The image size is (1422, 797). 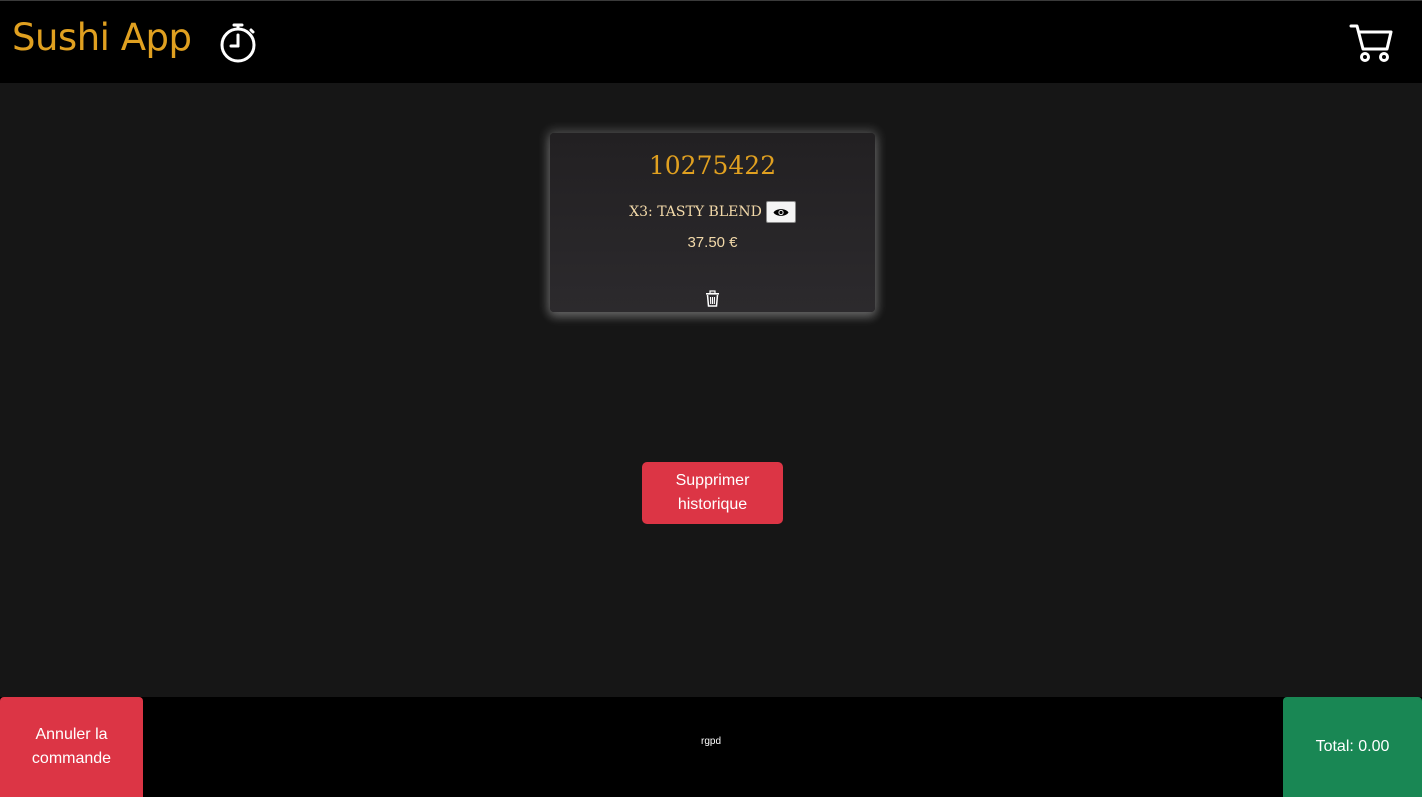 I want to click on stopwatch-icon, so click(x=238, y=42).